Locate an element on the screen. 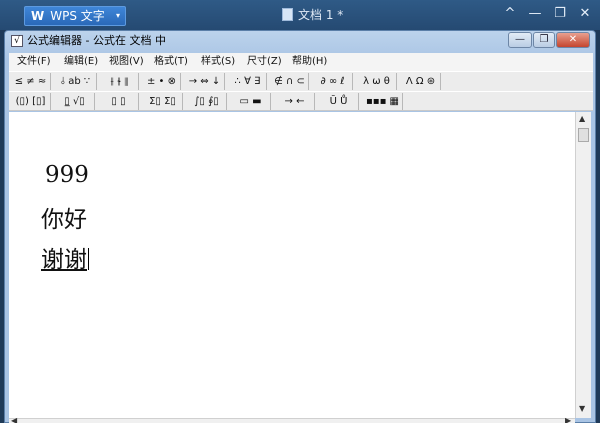  equation-line: 你好 is located at coordinates (64, 217).